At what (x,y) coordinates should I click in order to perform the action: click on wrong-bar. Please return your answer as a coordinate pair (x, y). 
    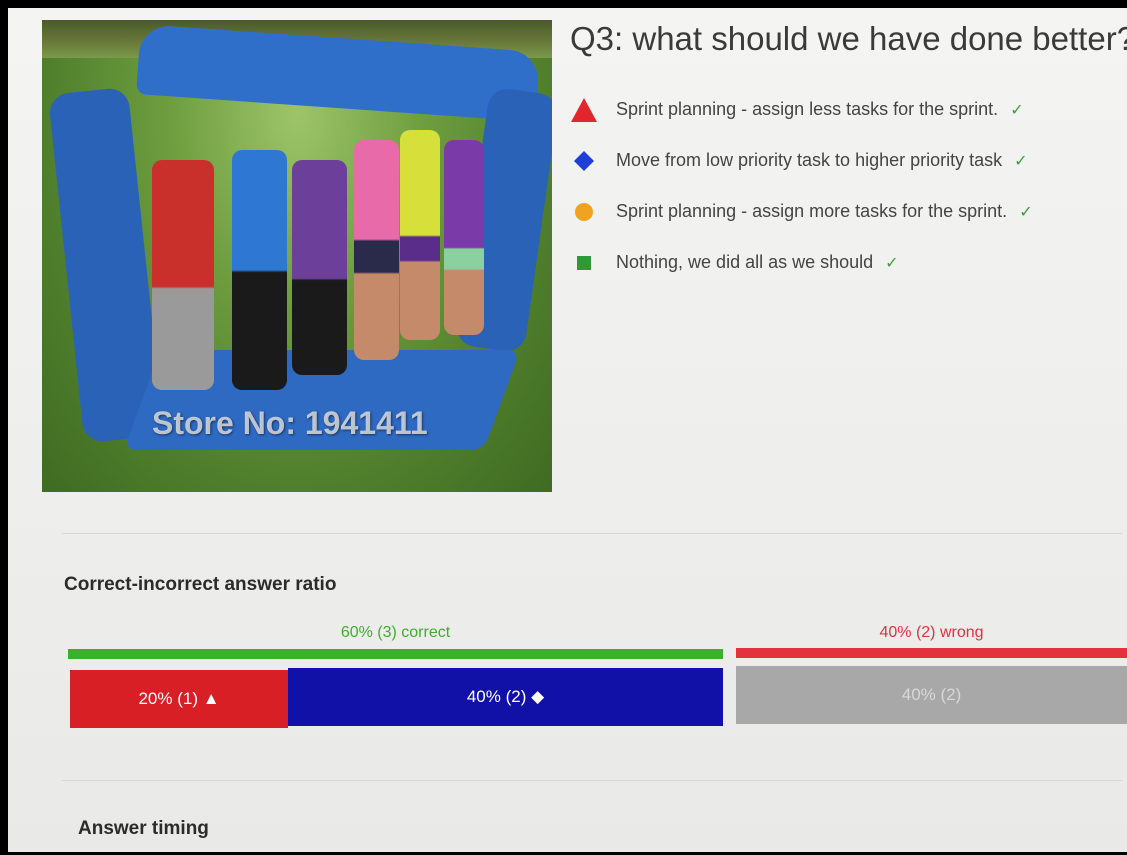
    Looking at the image, I should click on (931, 653).